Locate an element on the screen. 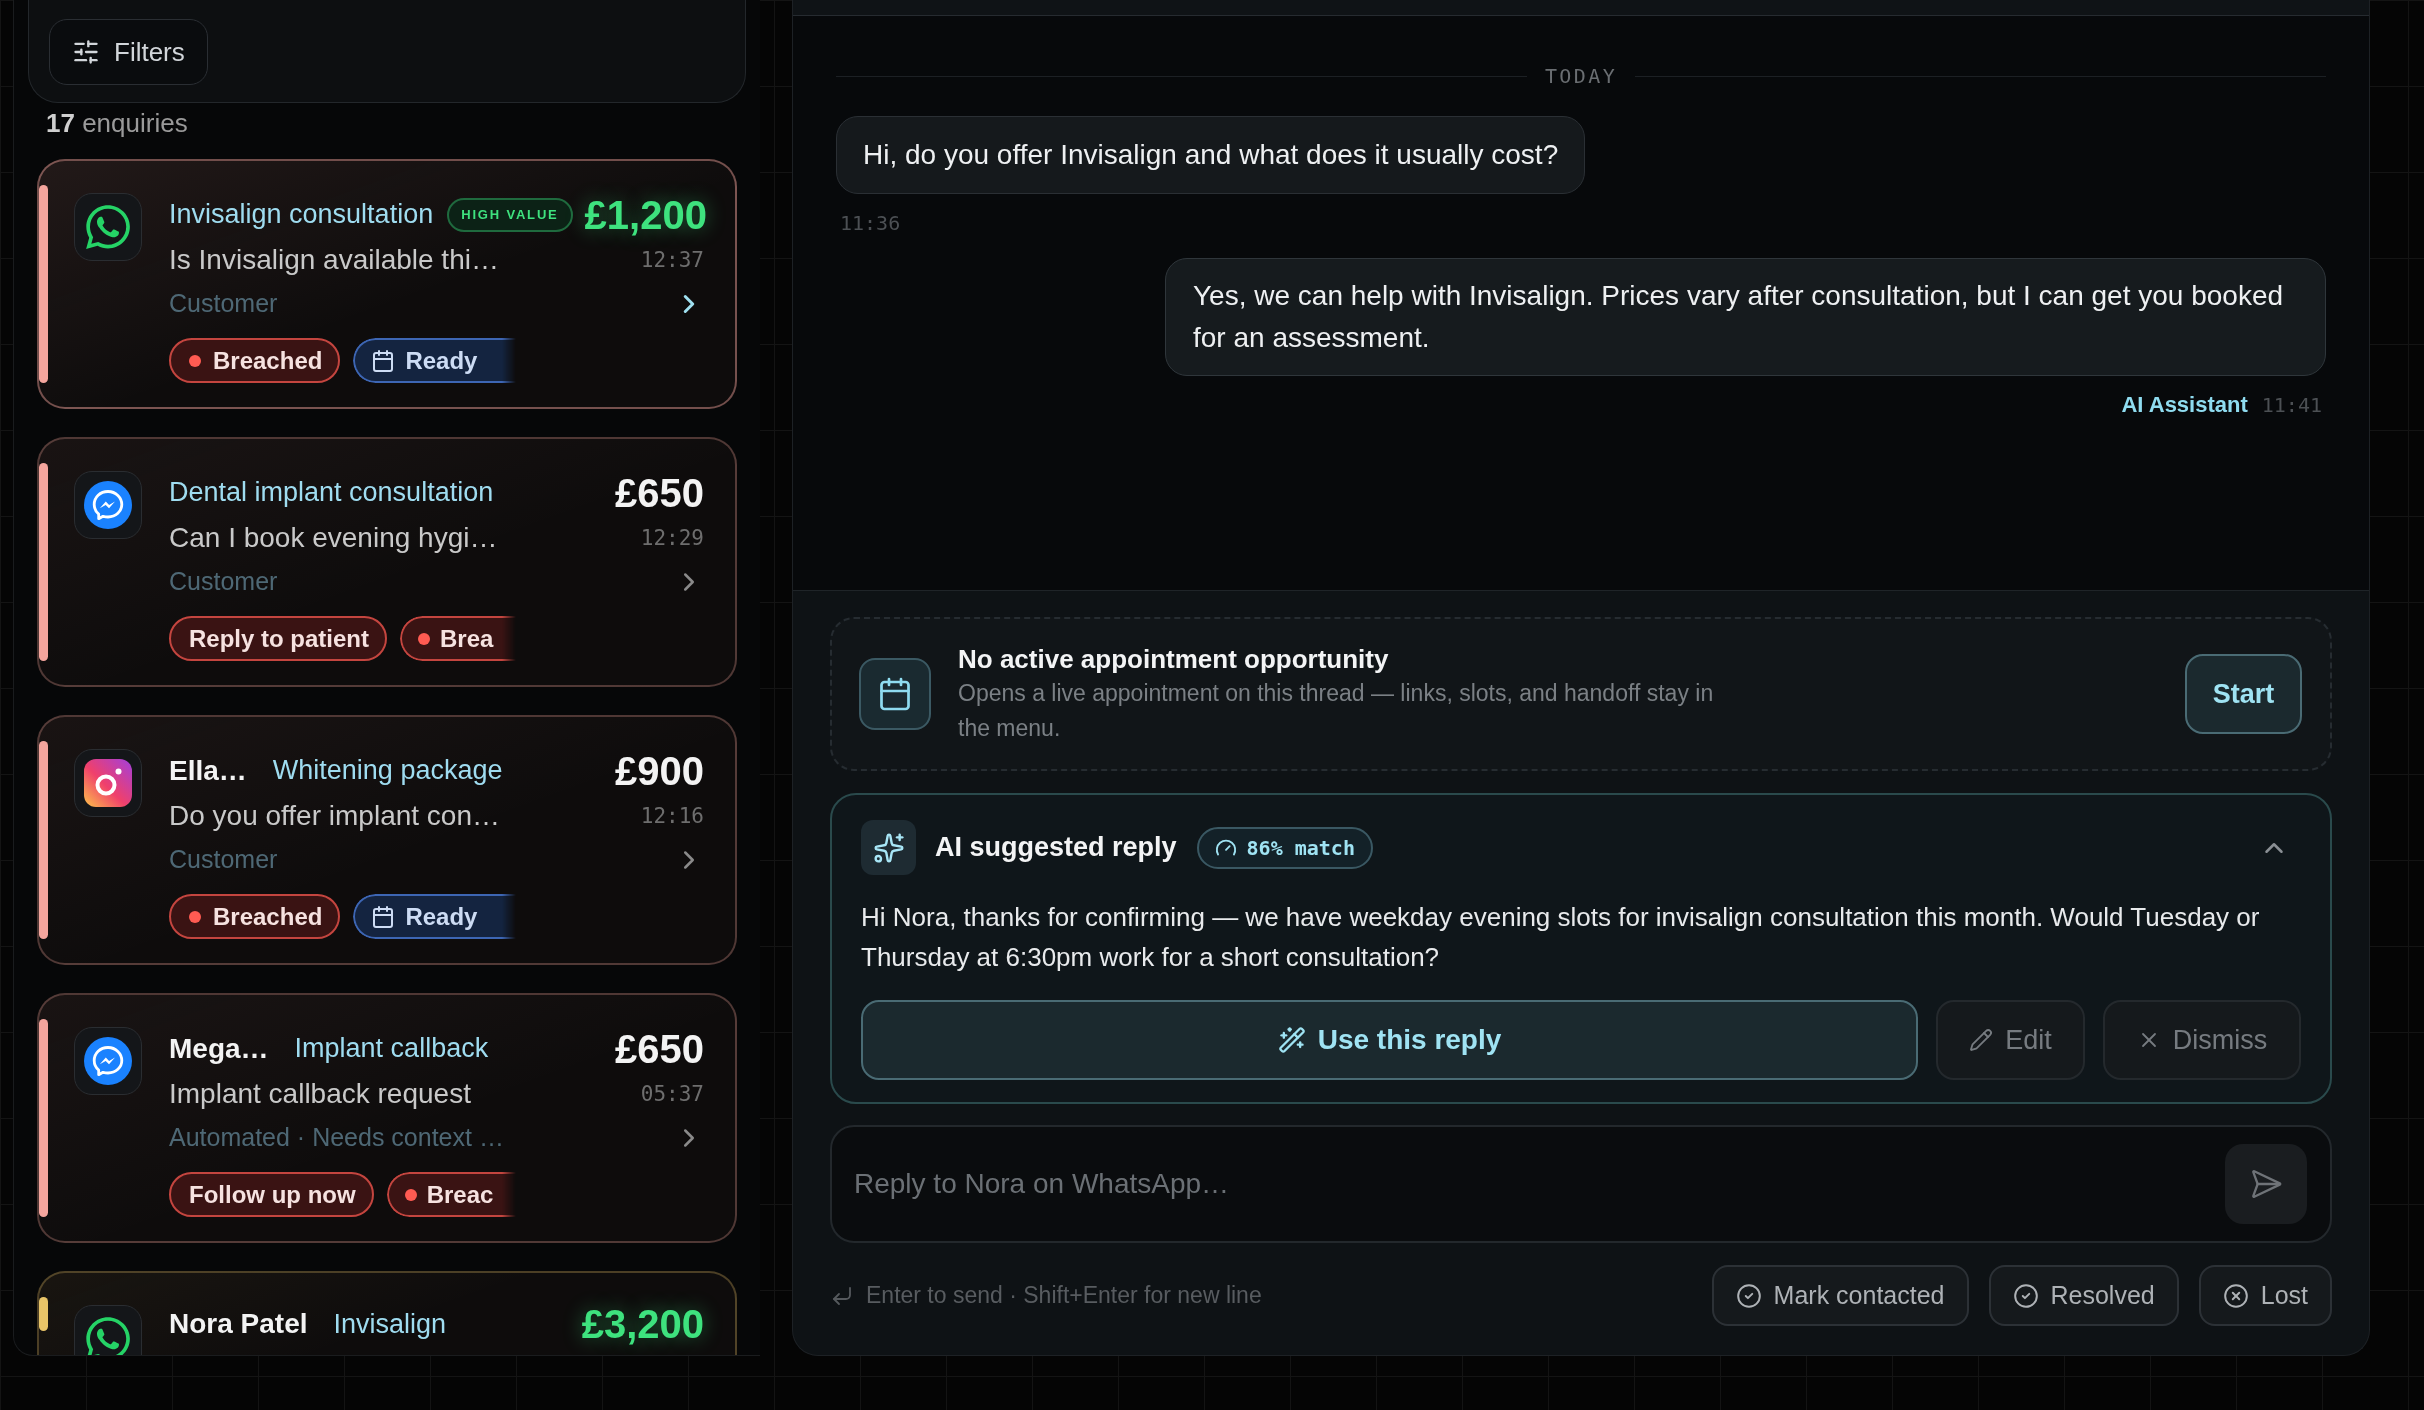 This screenshot has width=2424, height=1410. x-circle-icon is located at coordinates (2235, 1295).